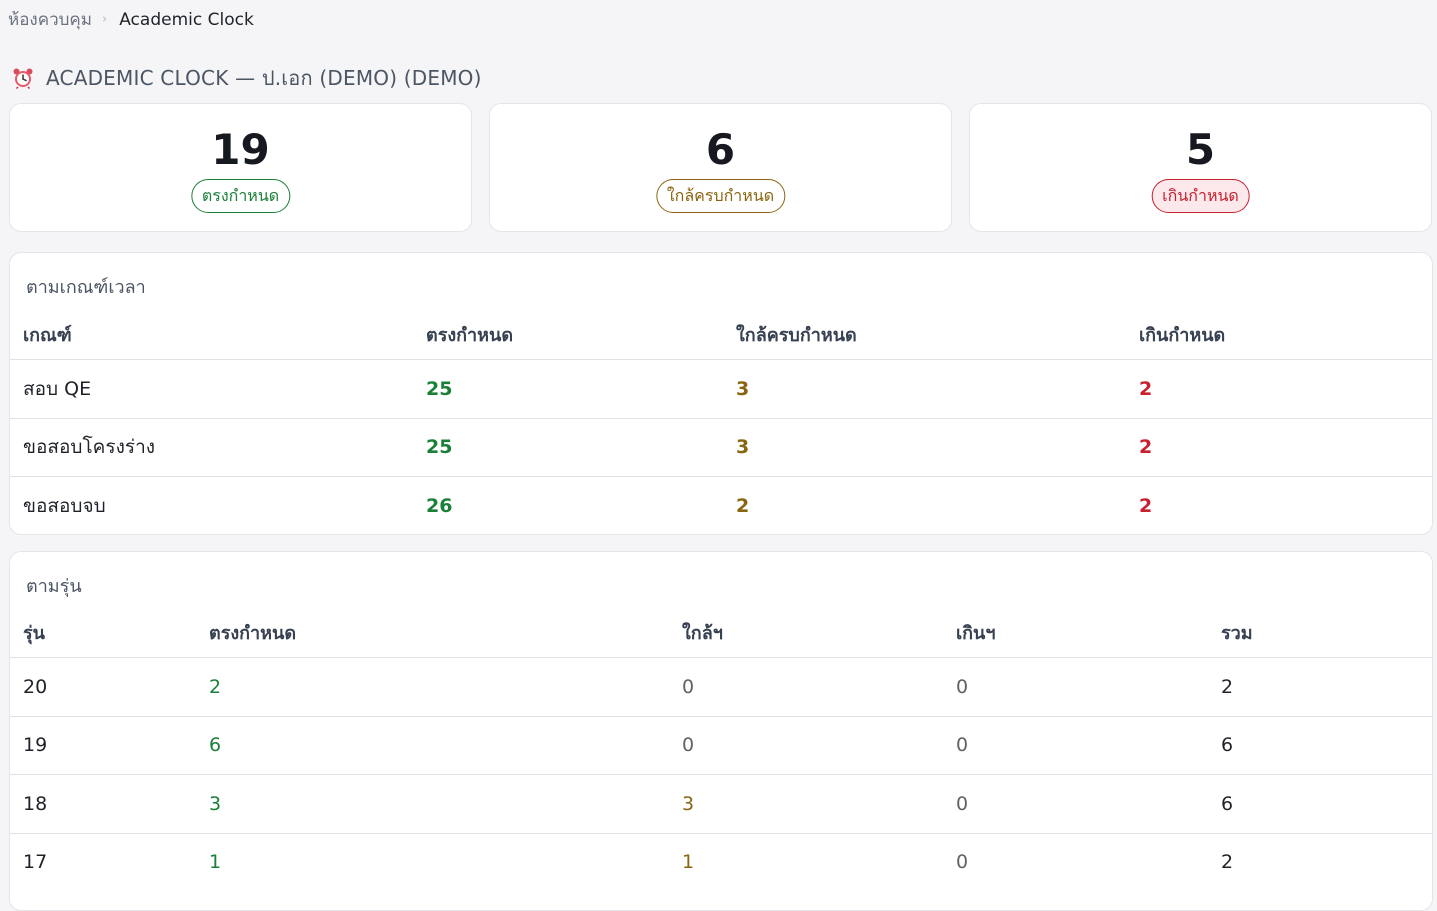  What do you see at coordinates (1200, 196) in the screenshot?
I see `status-badge-overdue: เกินกำหนด` at bounding box center [1200, 196].